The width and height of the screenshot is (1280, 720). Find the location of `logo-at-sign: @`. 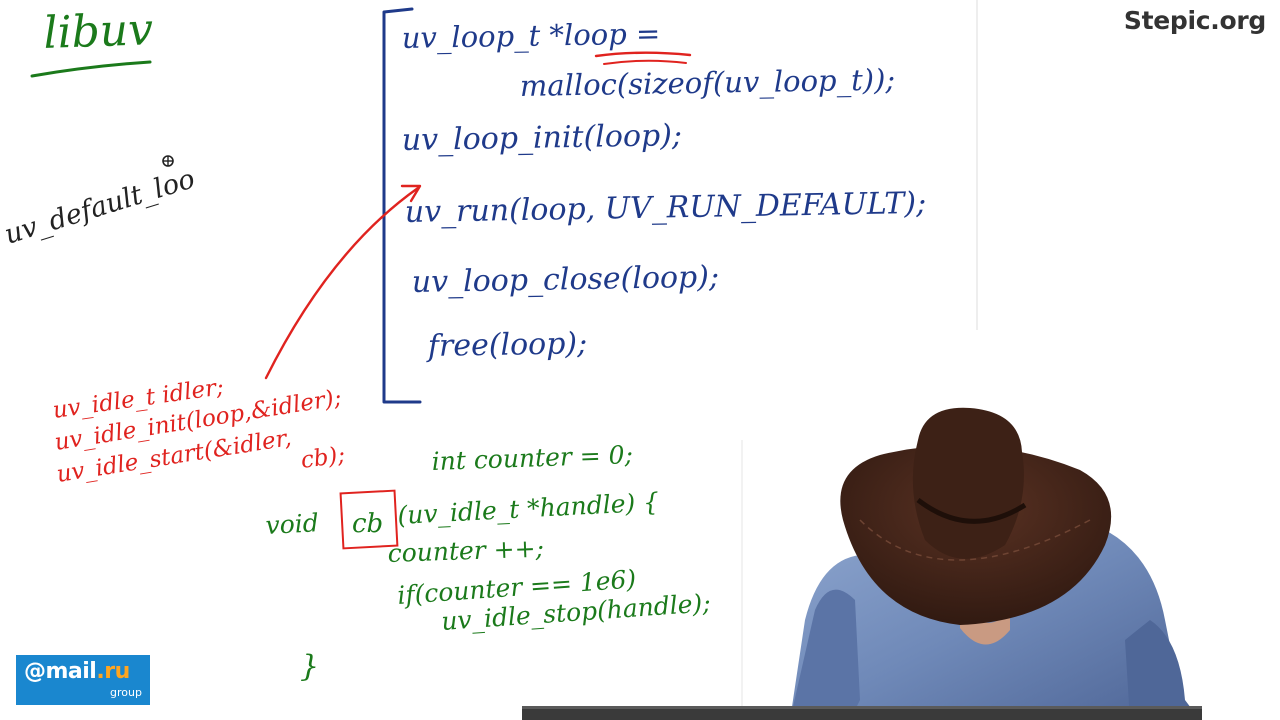

logo-at-sign: @ is located at coordinates (35, 671).